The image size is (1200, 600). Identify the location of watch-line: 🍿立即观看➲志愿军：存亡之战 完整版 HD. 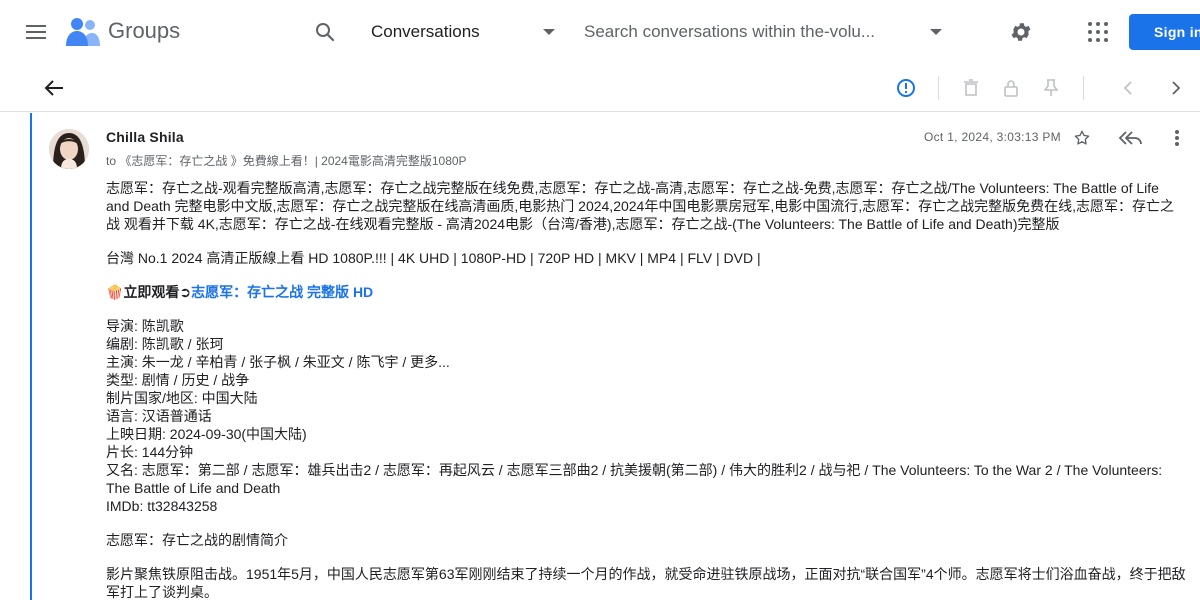
(646, 292).